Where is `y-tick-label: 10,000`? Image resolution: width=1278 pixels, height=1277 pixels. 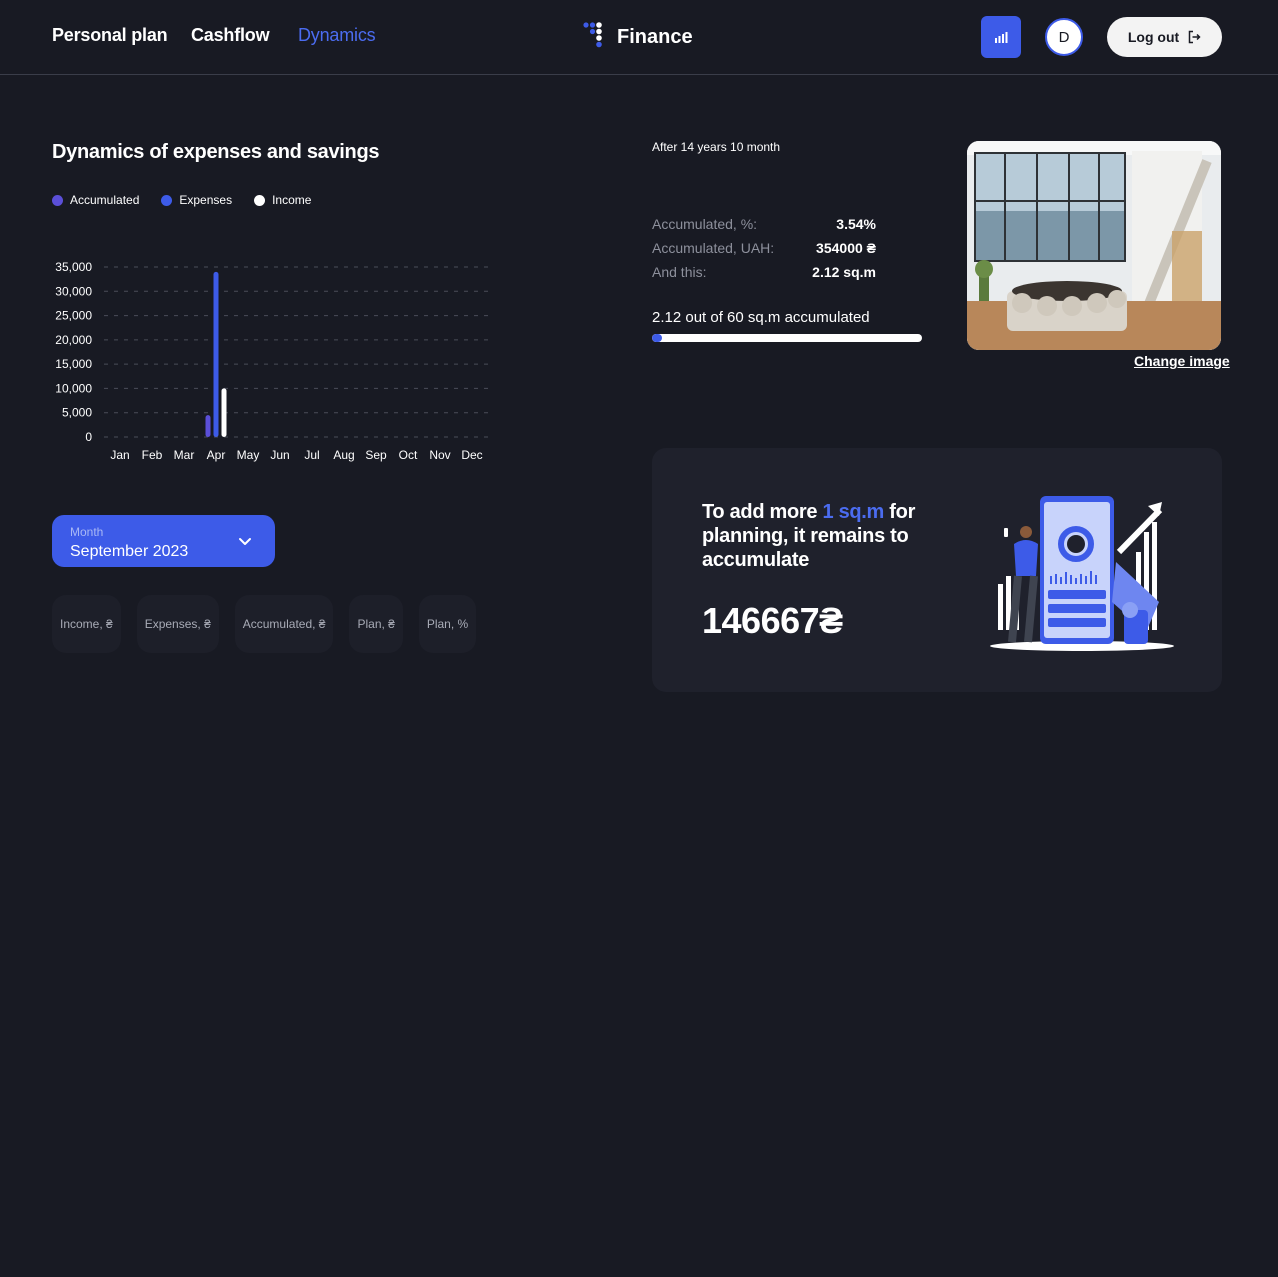
y-tick-label: 10,000 is located at coordinates (73, 388).